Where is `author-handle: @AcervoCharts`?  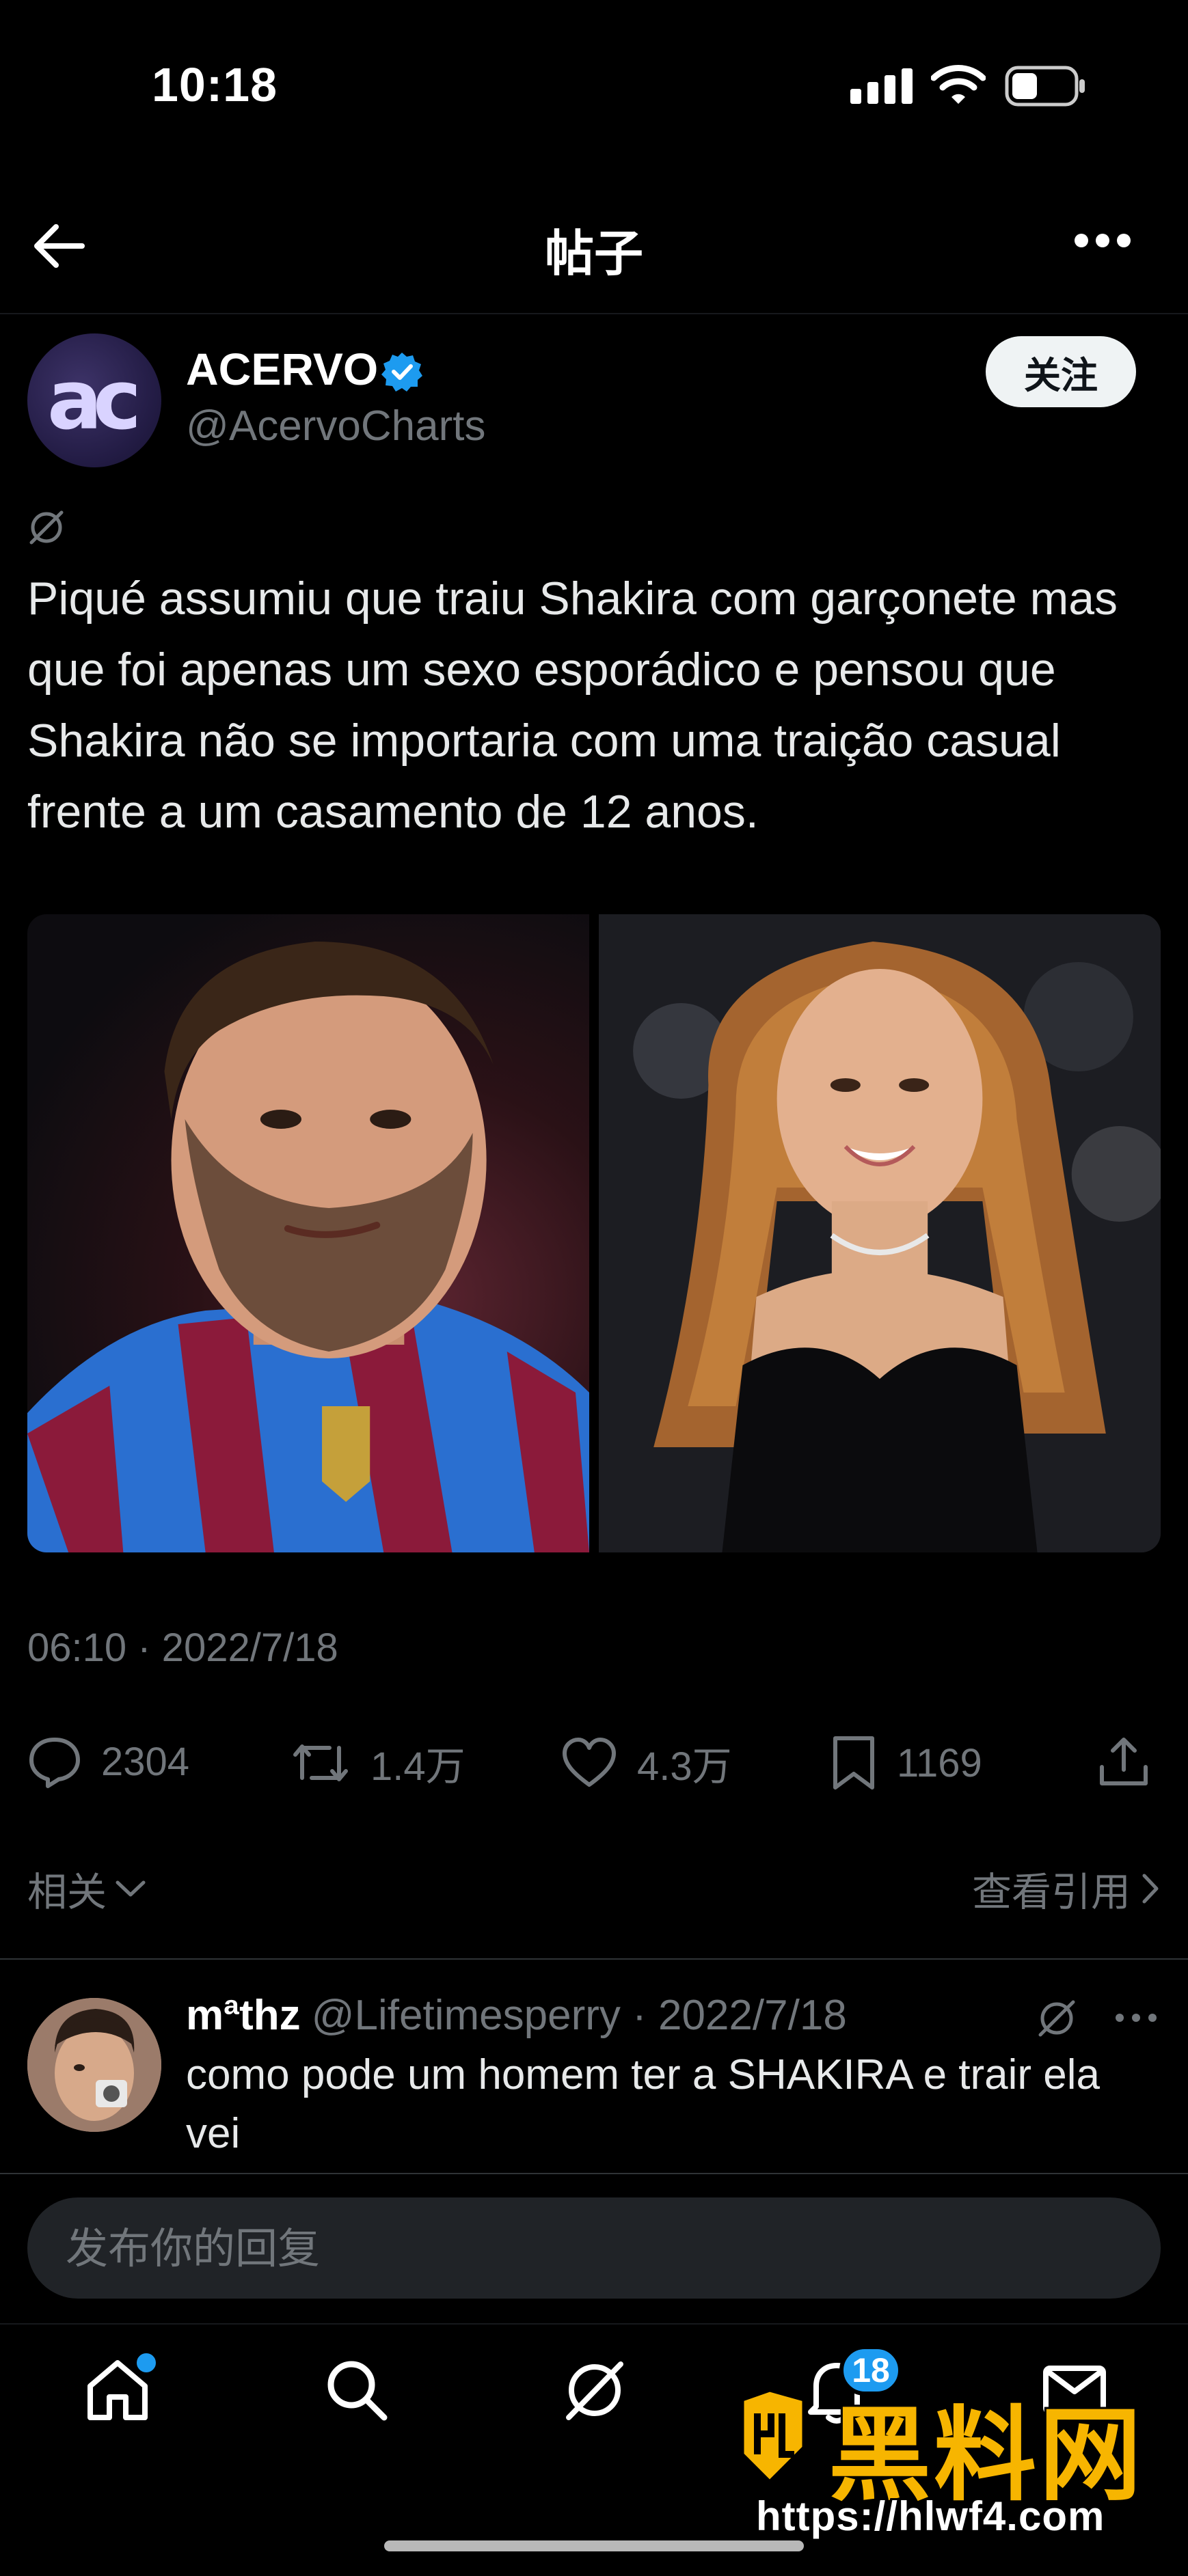 author-handle: @AcervoCharts is located at coordinates (336, 426).